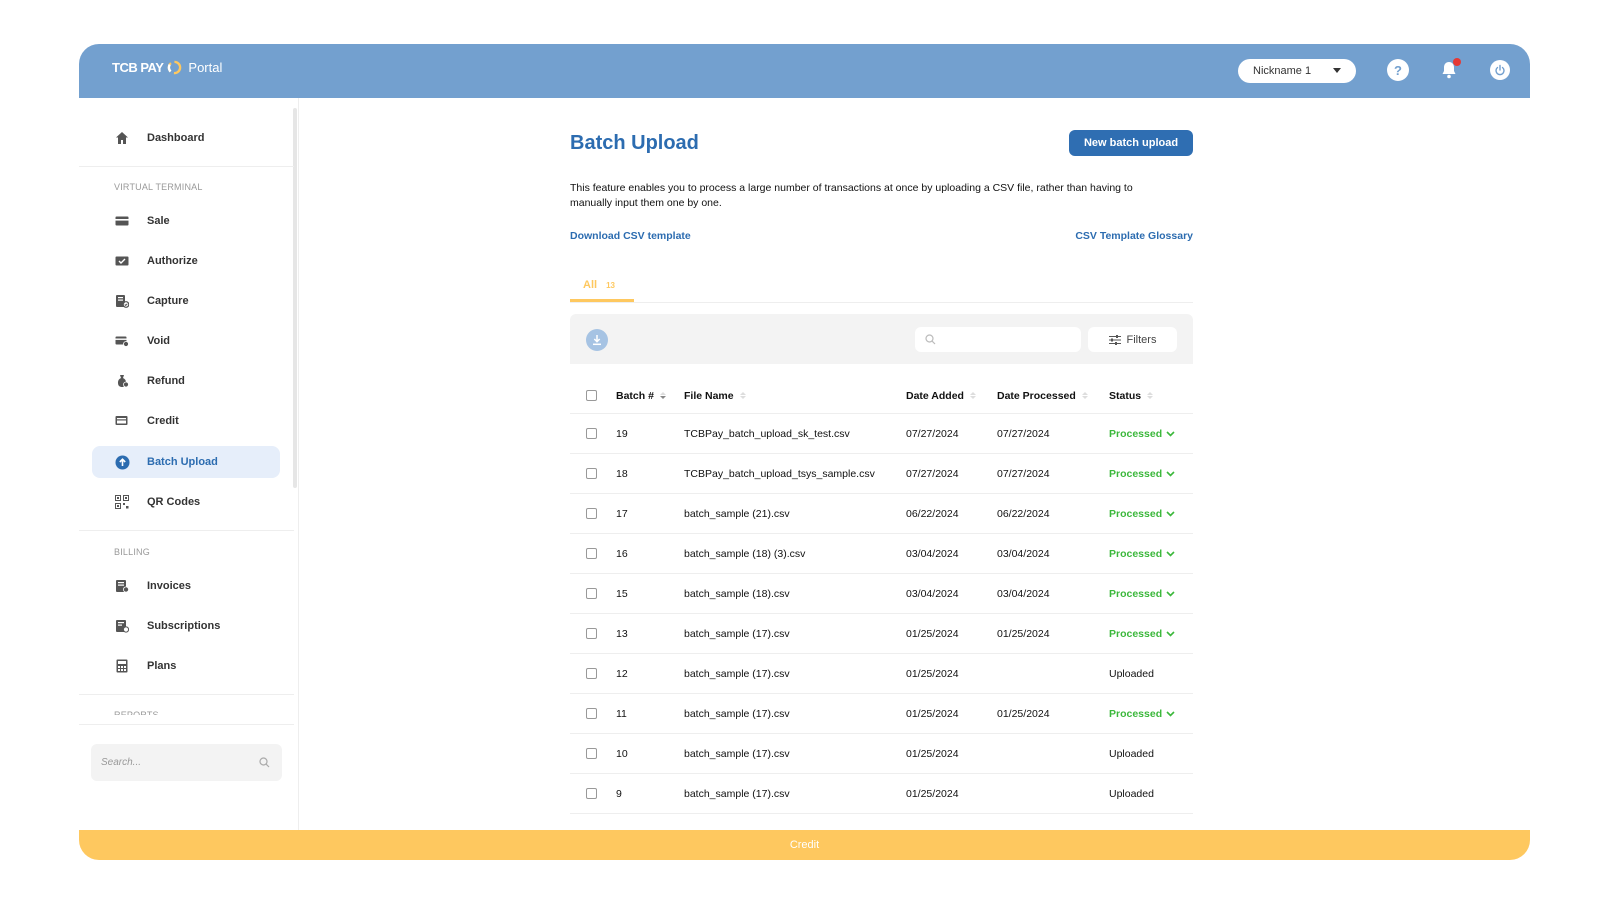 The width and height of the screenshot is (1600, 900). I want to click on nickname-dropdown: Nickname 1, so click(1297, 71).